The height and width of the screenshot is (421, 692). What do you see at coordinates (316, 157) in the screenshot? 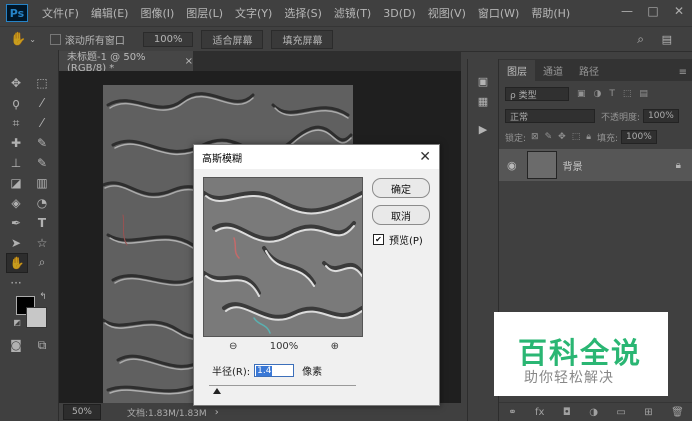
I see `dialog-titlebar: 高斯模糊 ✕` at bounding box center [316, 157].